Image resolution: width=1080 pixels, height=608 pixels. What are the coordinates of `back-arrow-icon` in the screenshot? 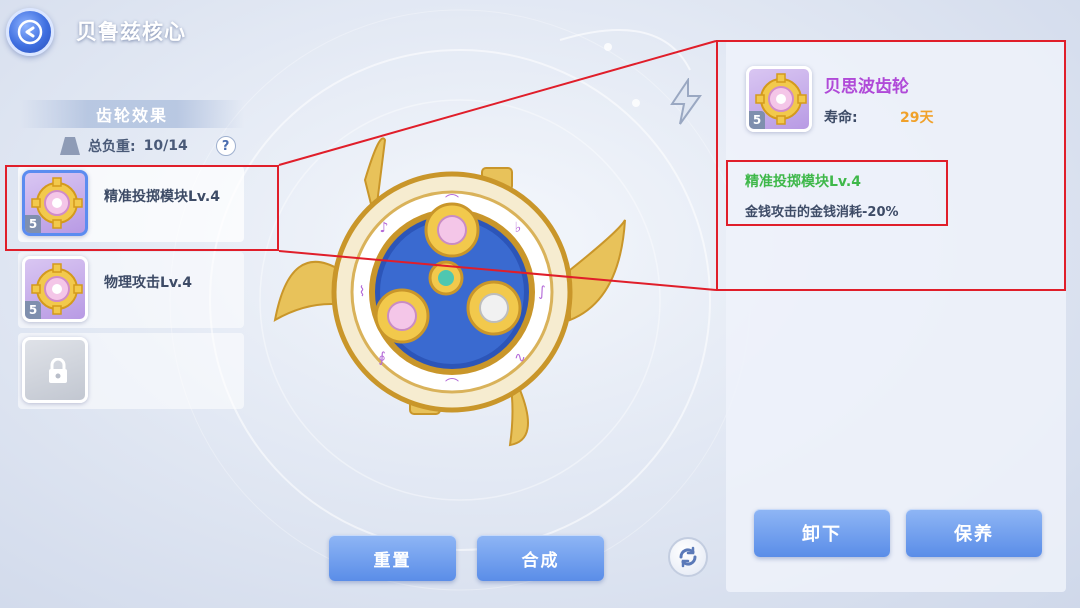 It's located at (30, 32).